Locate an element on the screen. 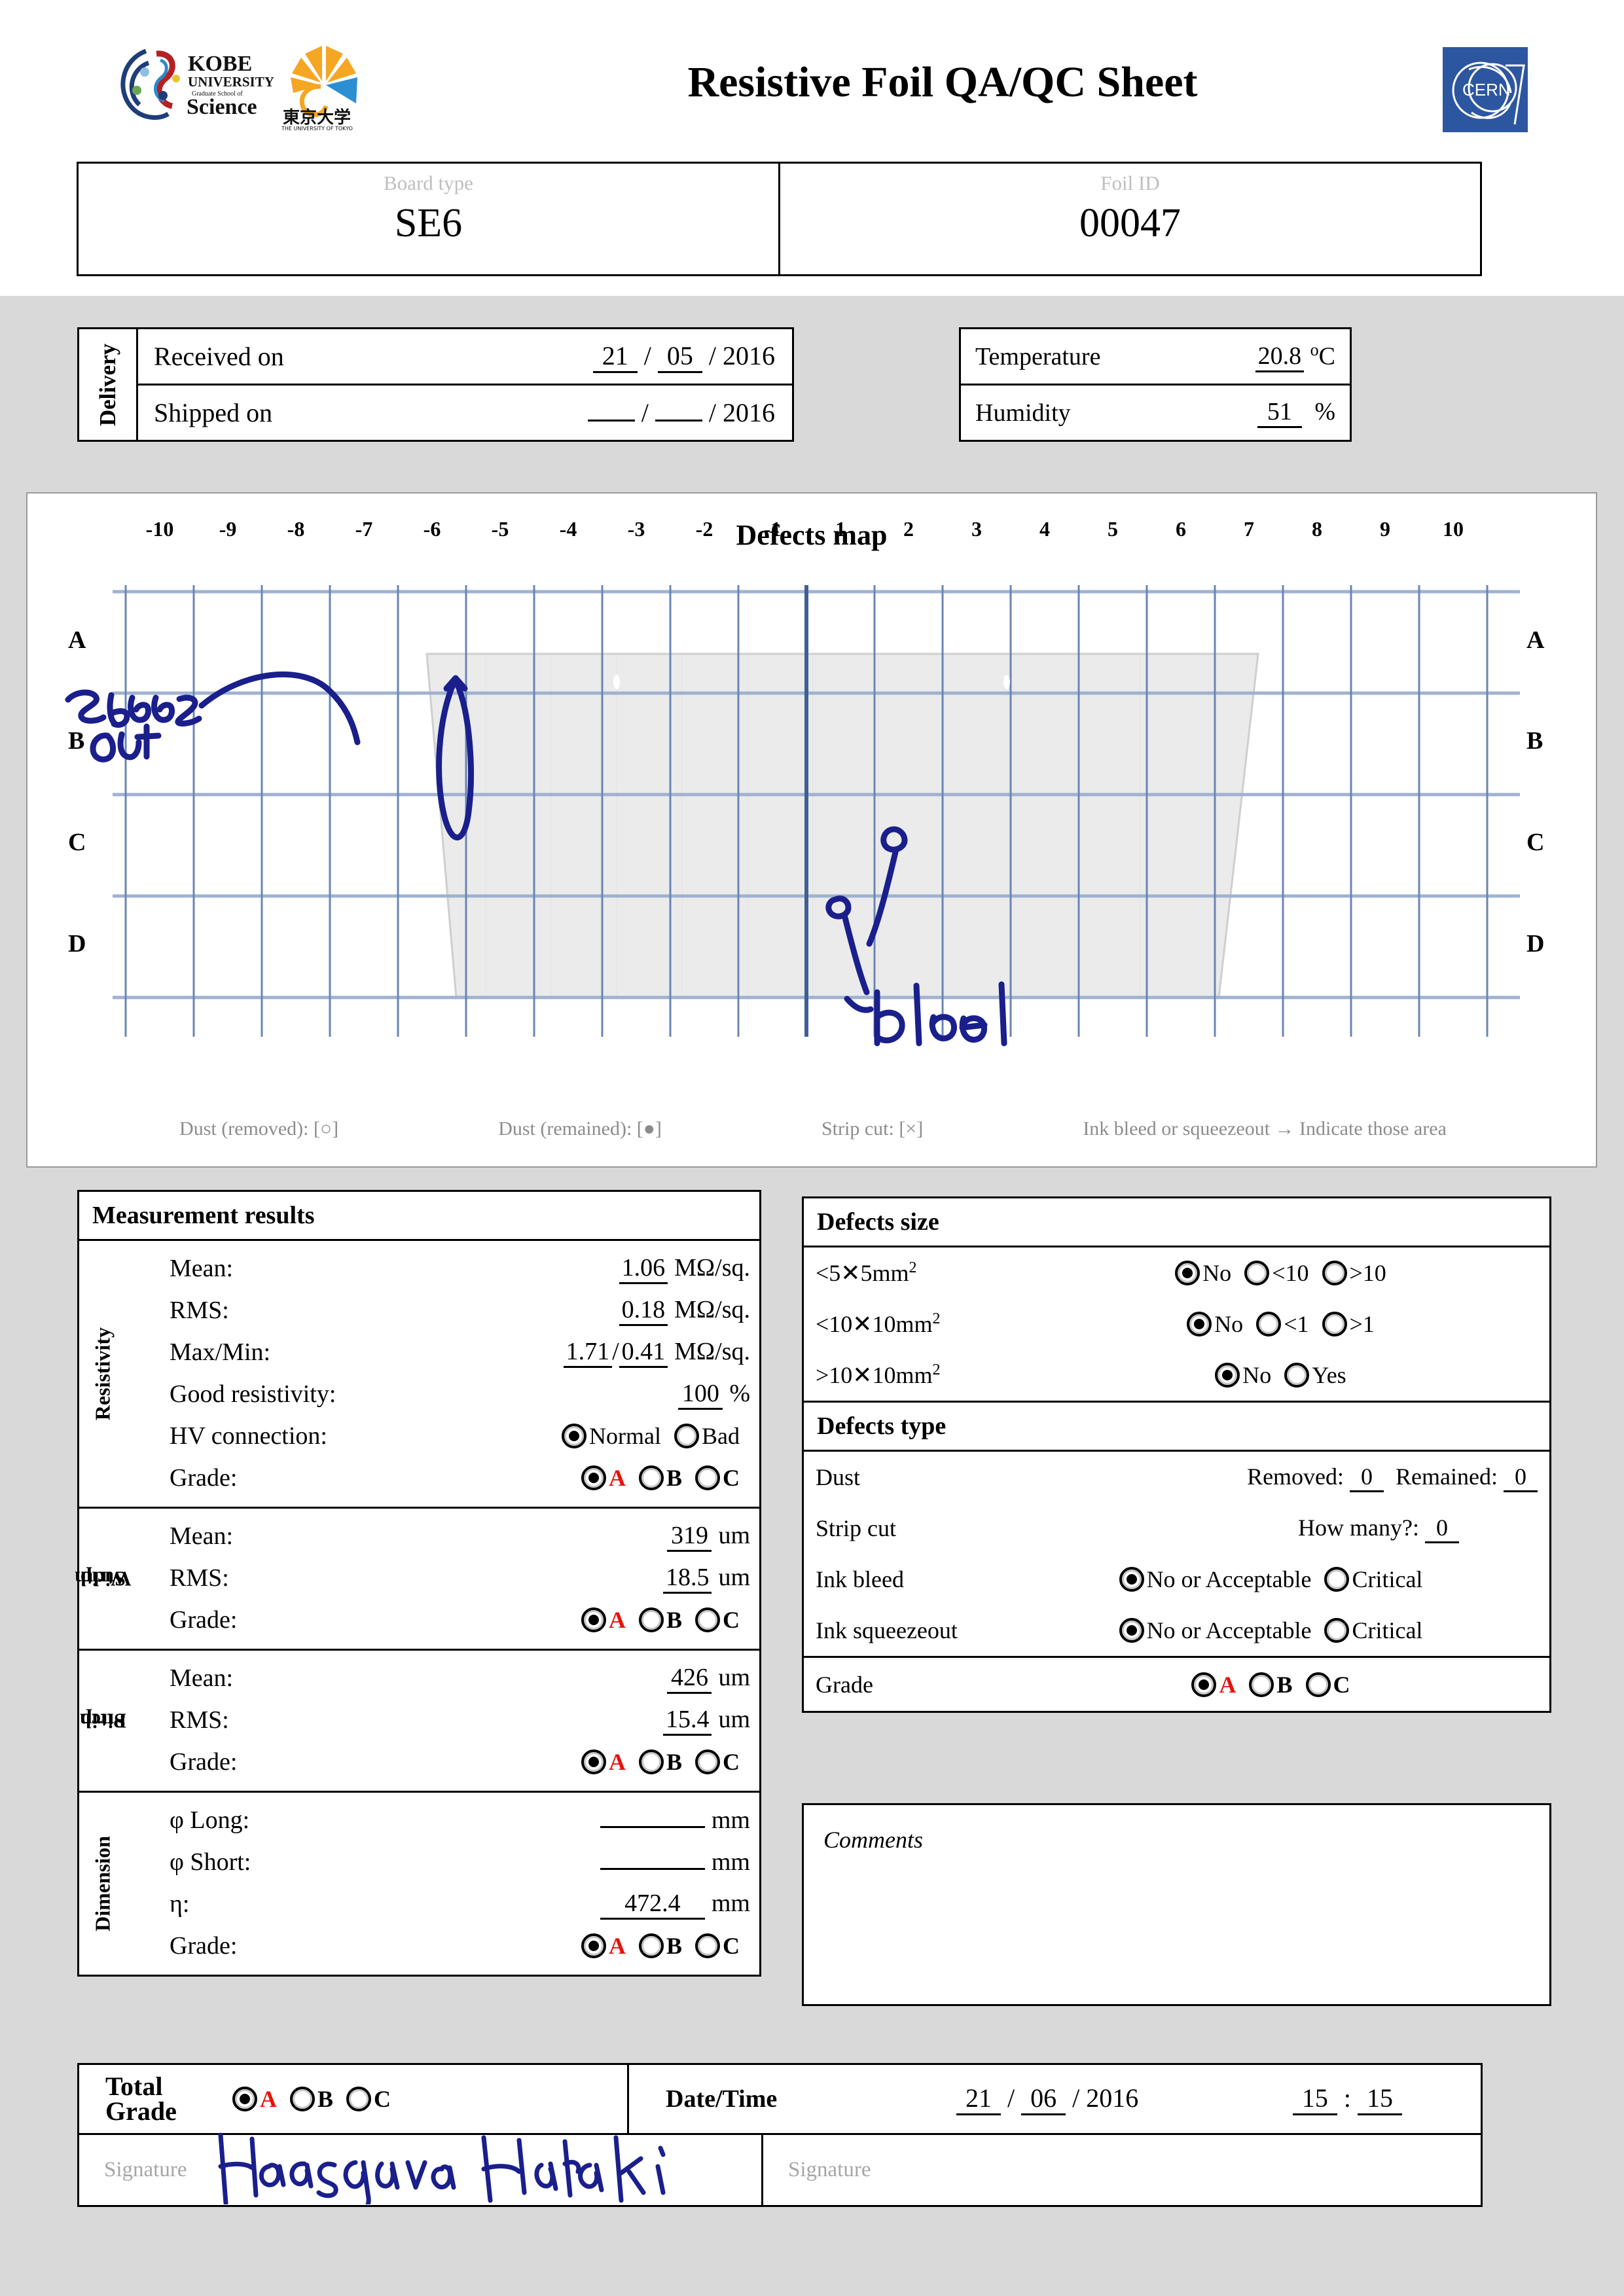 The image size is (1624, 2296). resistivity-min-field: 0.41 is located at coordinates (643, 1352).